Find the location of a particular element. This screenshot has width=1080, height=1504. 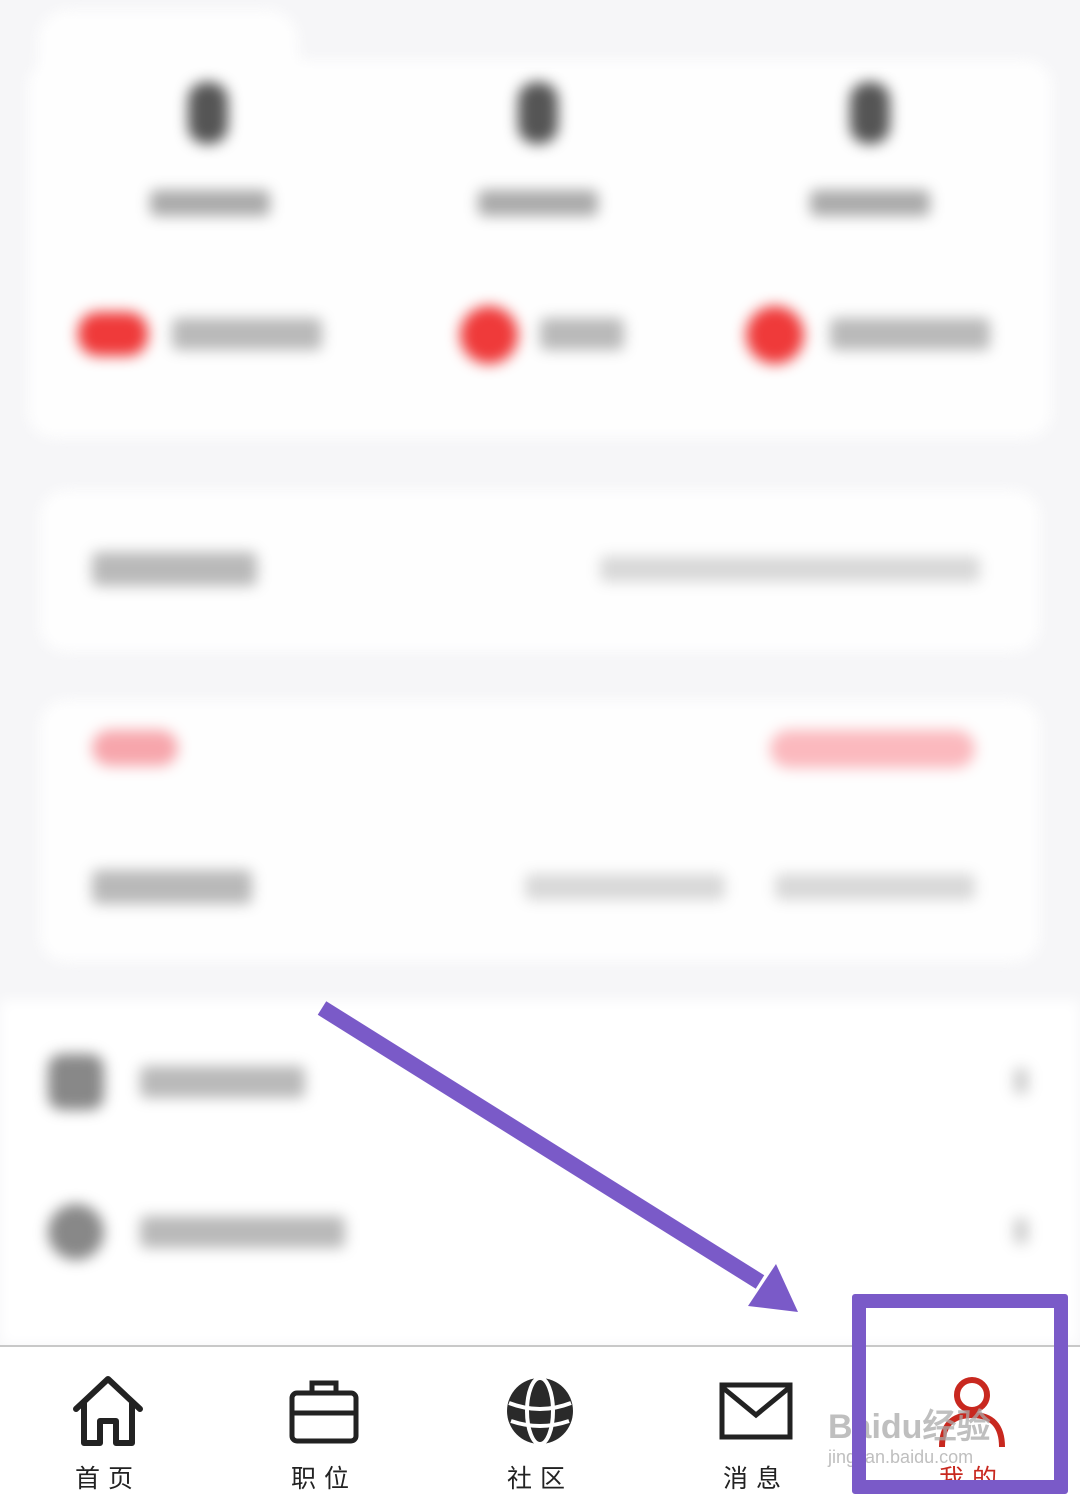

annotation-arrow is located at coordinates (557, 1156).